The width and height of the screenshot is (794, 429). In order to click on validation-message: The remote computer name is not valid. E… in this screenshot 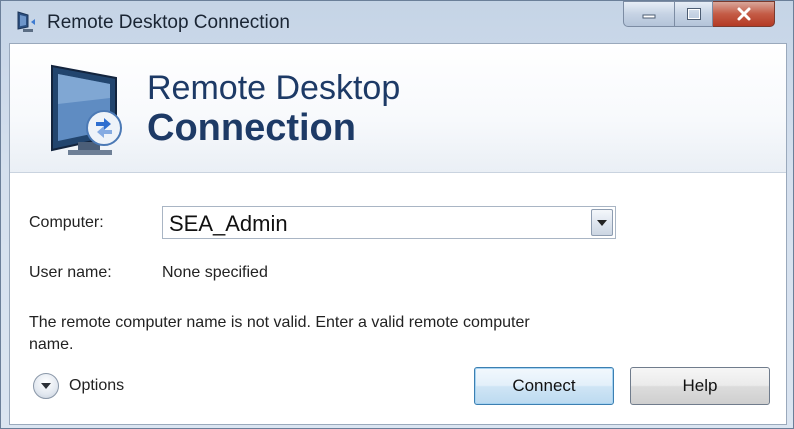, I will do `click(279, 333)`.